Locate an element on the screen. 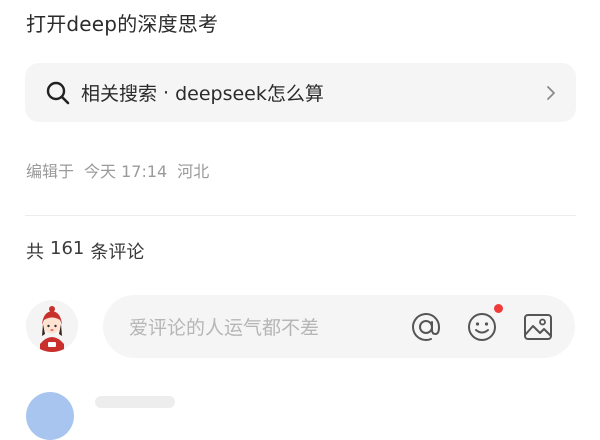 The image size is (600, 440). emoji-icon is located at coordinates (484, 323).